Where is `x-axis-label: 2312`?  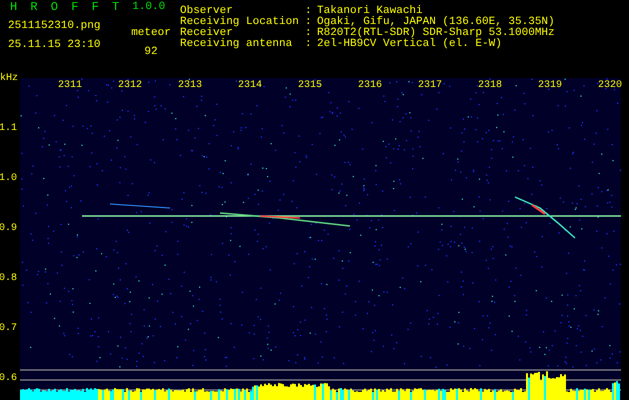
x-axis-label: 2312 is located at coordinates (129, 86).